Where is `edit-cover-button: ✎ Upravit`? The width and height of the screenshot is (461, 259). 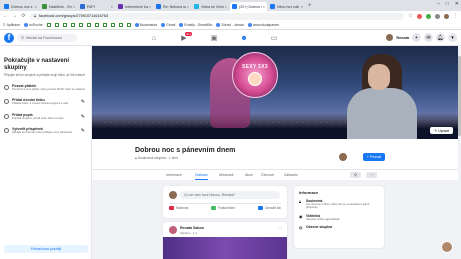
edit-cover-button: ✎ Upravit is located at coordinates (441, 130).